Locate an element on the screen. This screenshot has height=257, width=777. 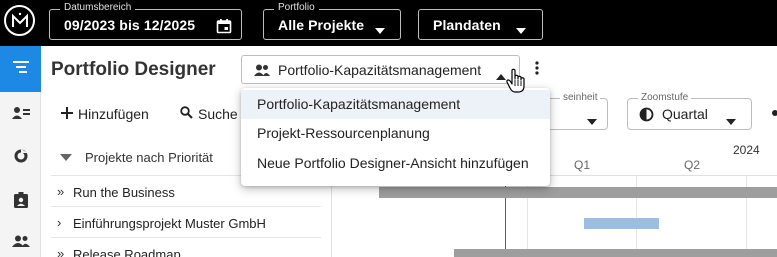
user-list-icon is located at coordinates (20, 115).